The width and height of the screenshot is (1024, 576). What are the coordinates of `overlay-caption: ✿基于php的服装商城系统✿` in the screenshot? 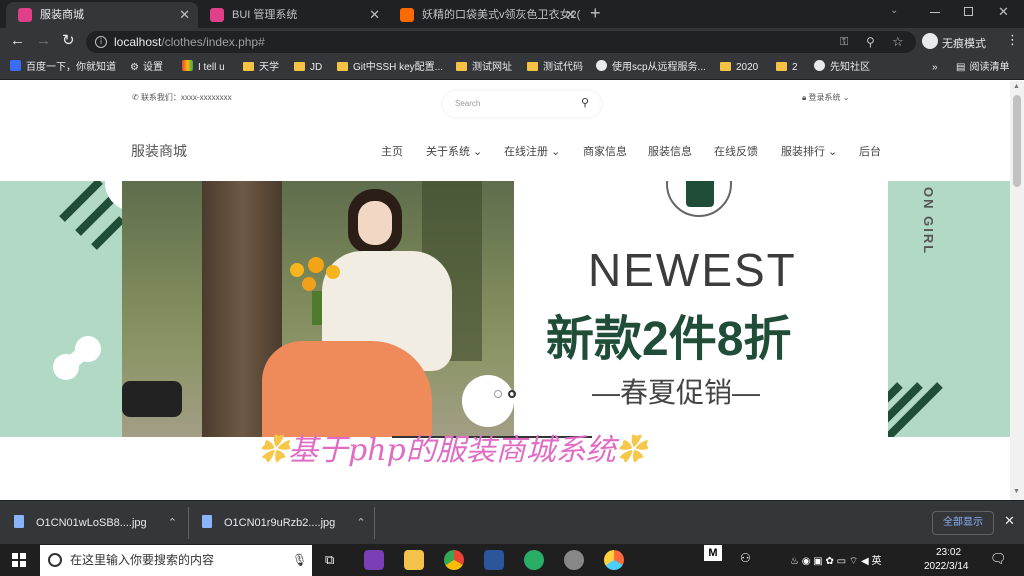 It's located at (452, 447).